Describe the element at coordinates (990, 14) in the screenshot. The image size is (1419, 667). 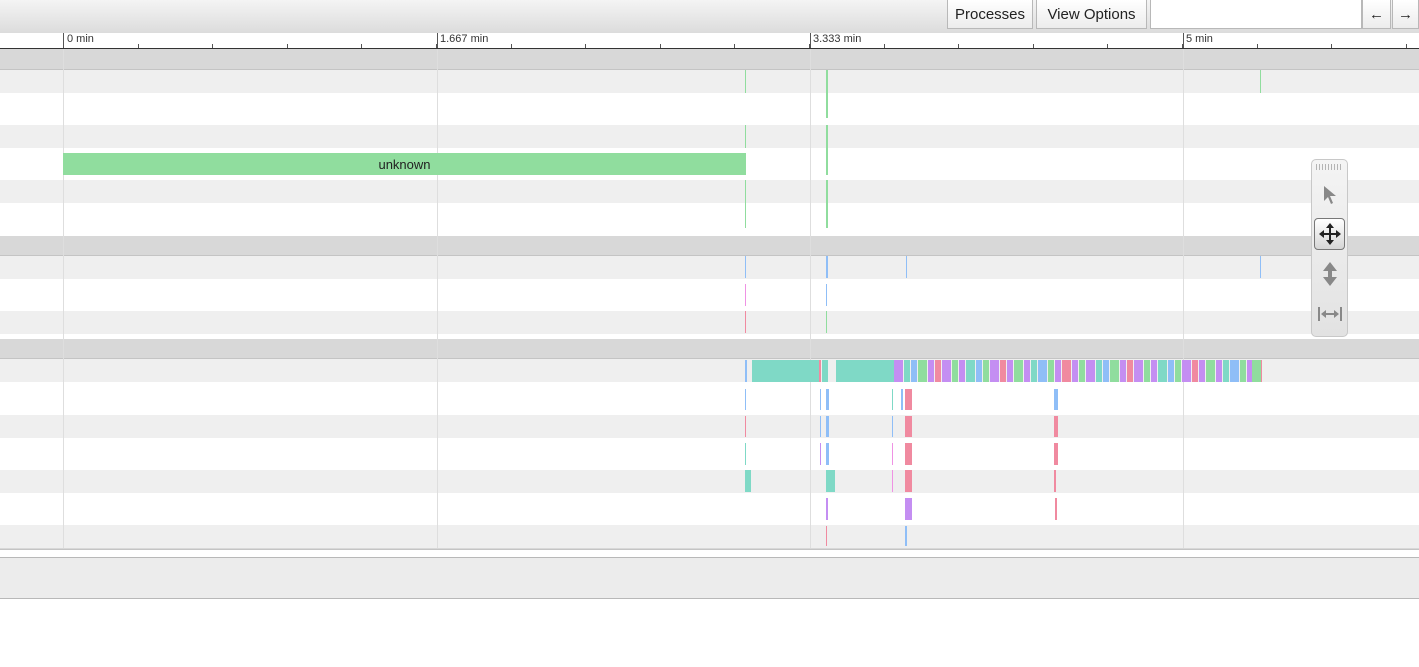
I see `processes-button: Processes` at that location.